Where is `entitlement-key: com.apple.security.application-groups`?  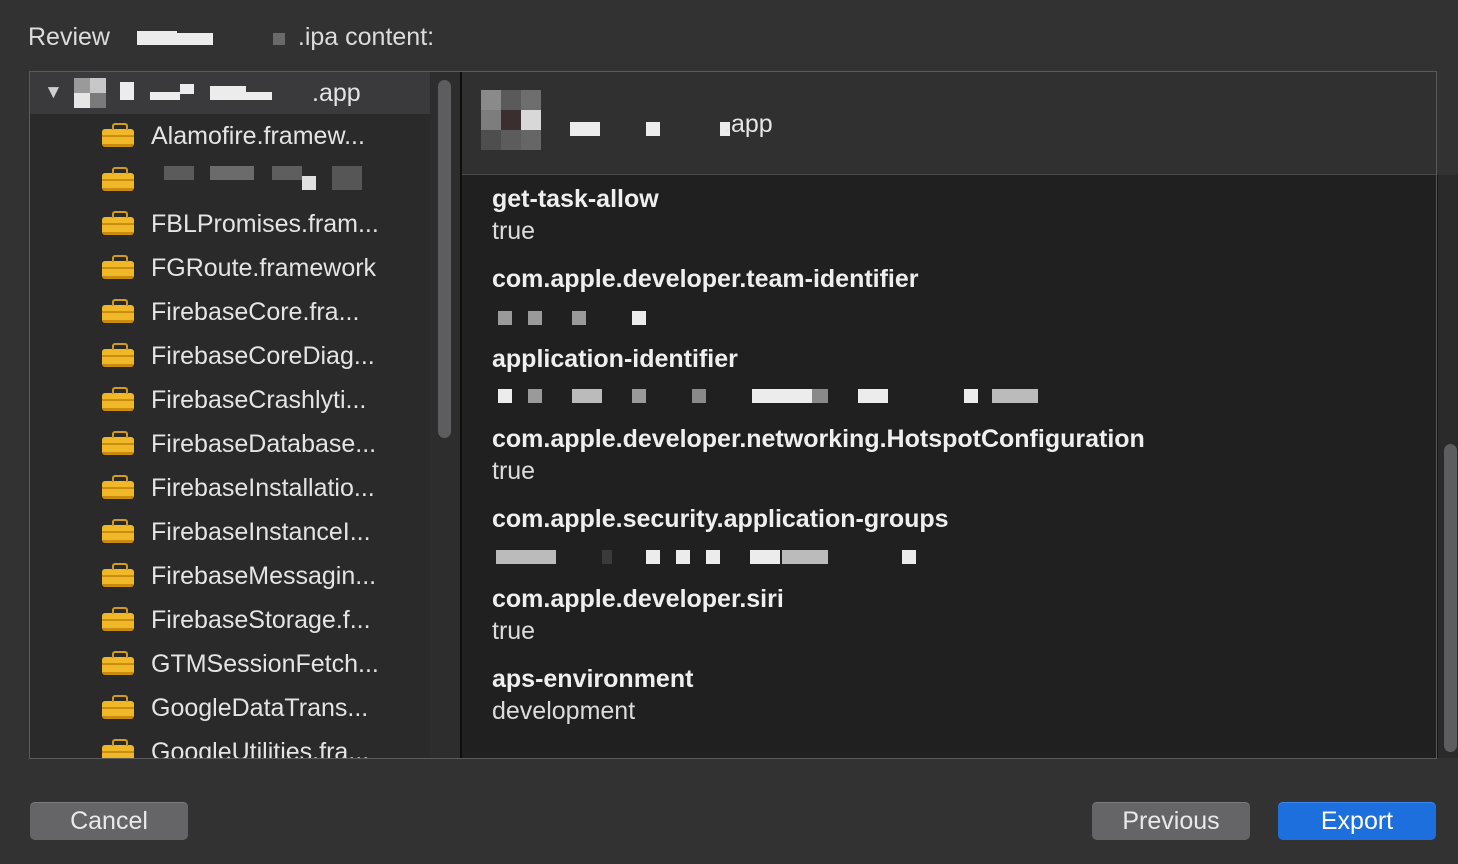
entitlement-key: com.apple.security.application-groups is located at coordinates (720, 519).